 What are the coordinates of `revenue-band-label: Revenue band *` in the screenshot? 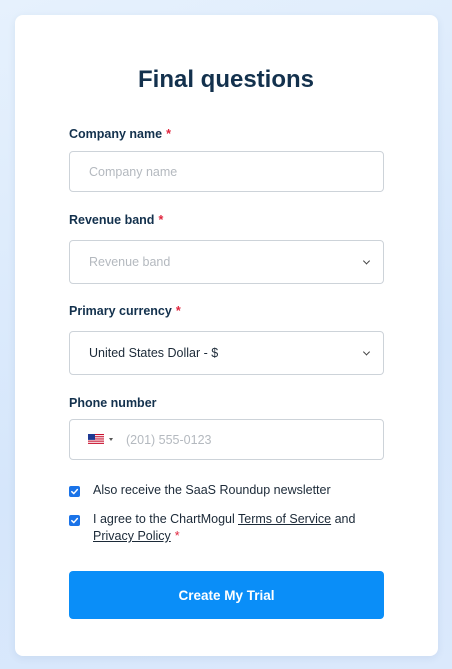 It's located at (116, 220).